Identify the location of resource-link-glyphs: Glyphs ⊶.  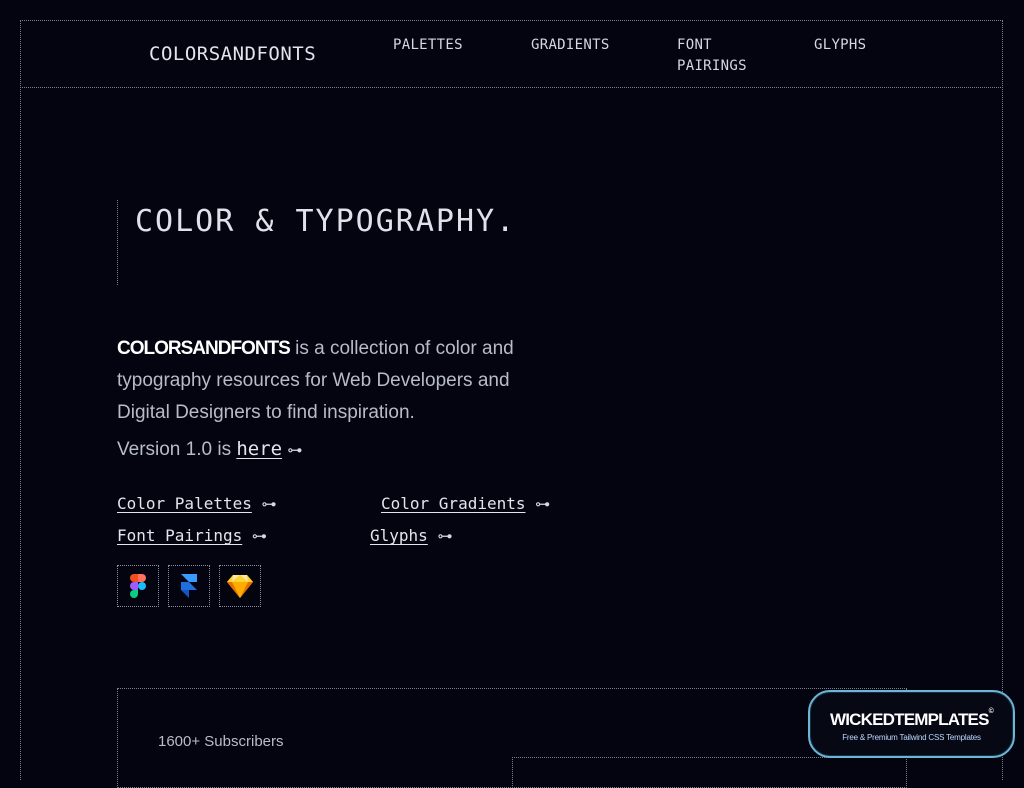
(411, 535).